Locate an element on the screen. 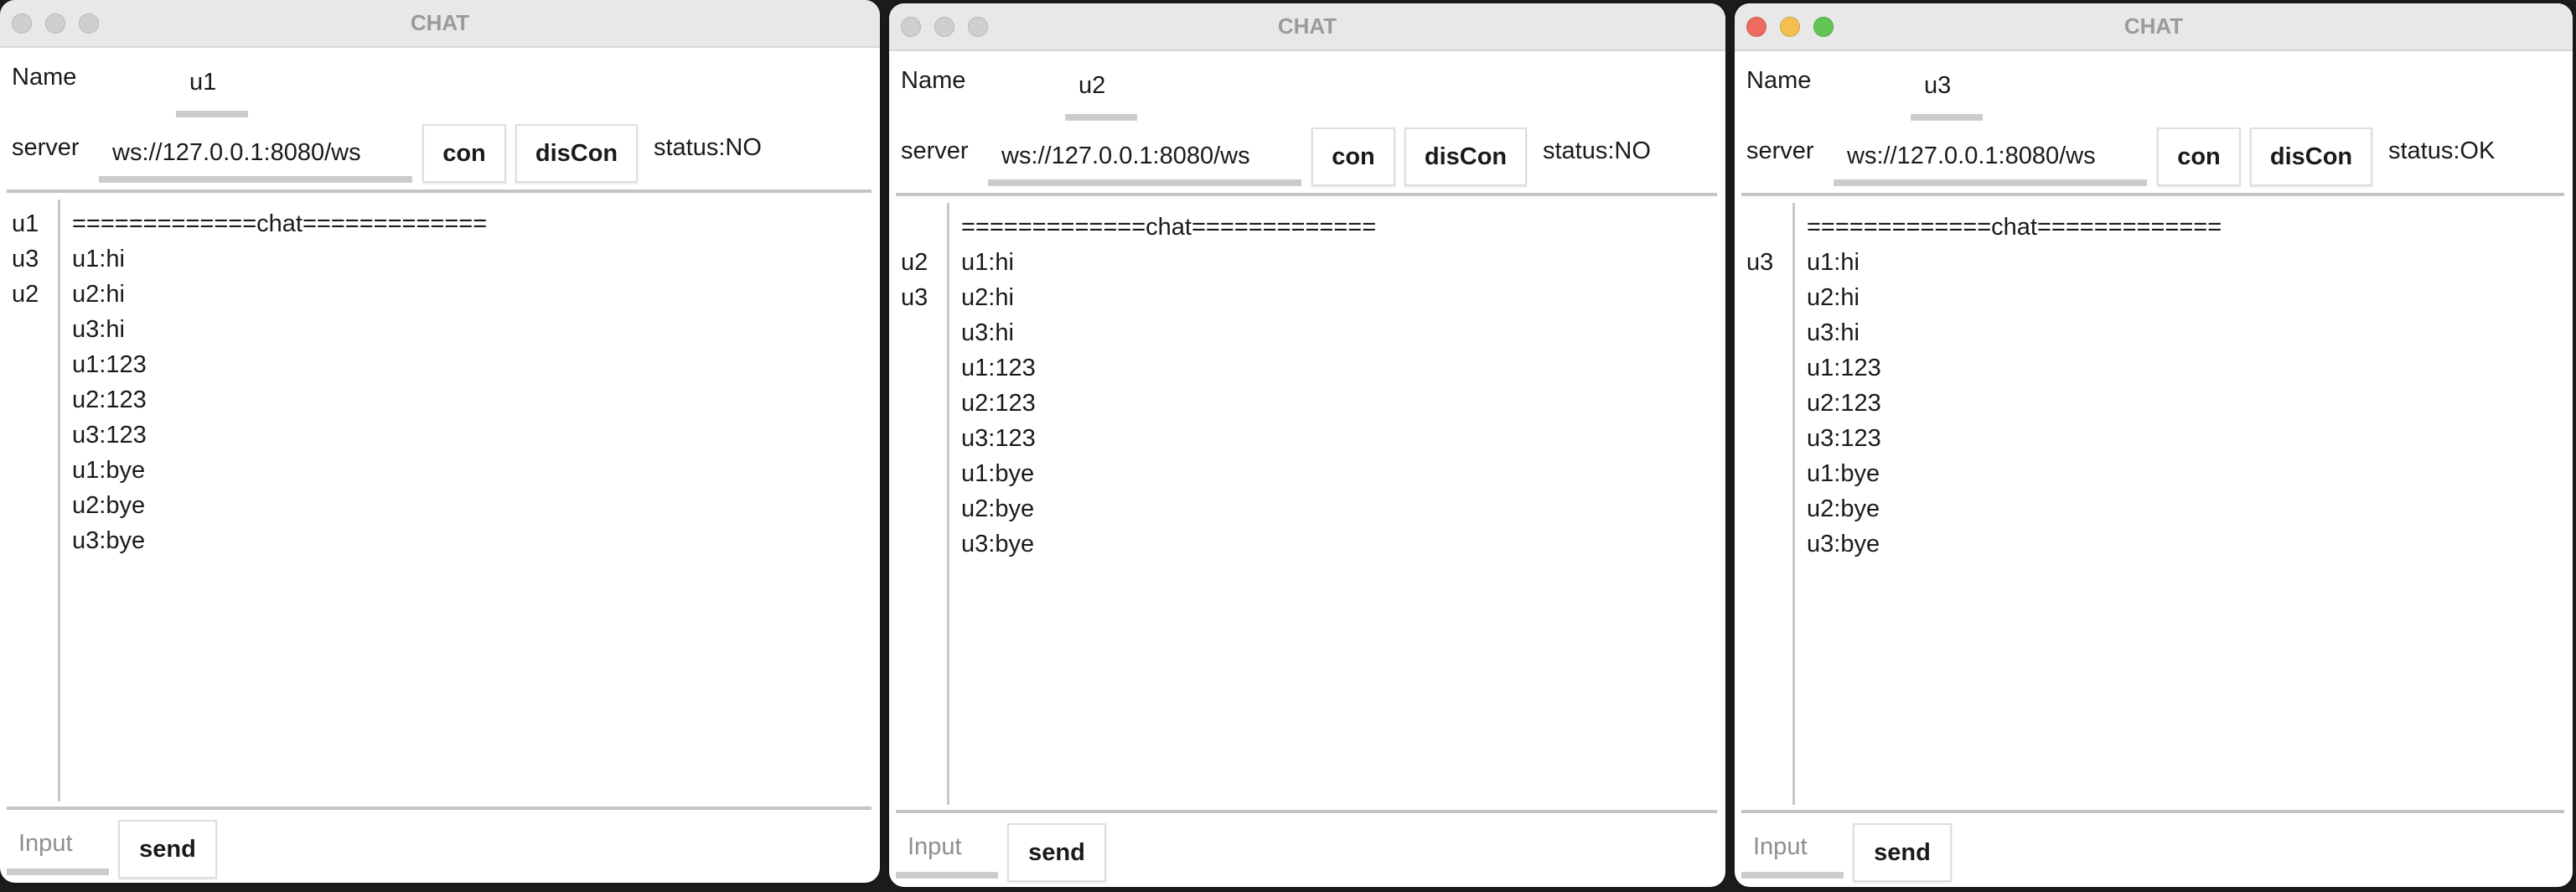 The width and height of the screenshot is (2576, 892). user-list: u3 is located at coordinates (1759, 245).